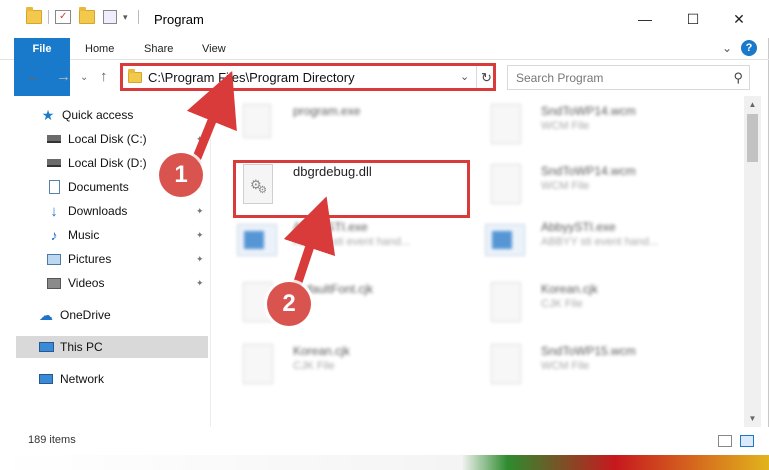 This screenshot has height=470, width=769. Describe the element at coordinates (34, 15) in the screenshot. I see `folder-icon` at that location.